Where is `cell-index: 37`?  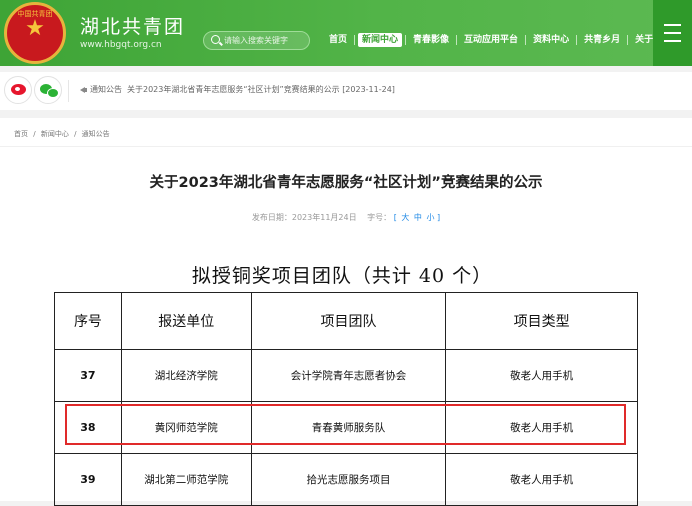 cell-index: 37 is located at coordinates (88, 375).